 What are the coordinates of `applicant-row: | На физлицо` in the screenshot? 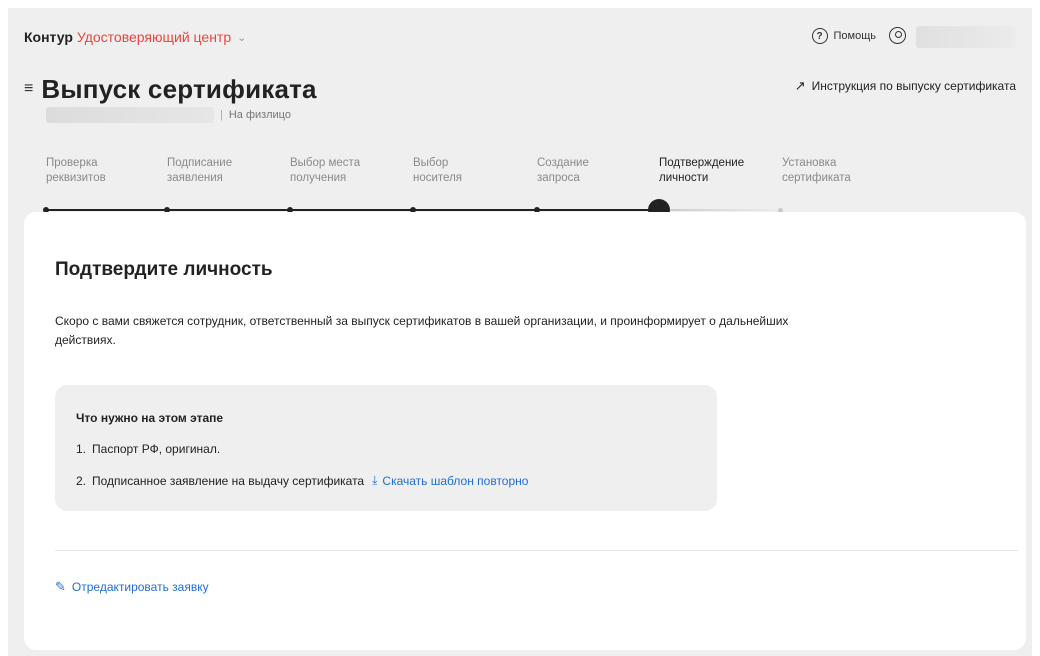 It's located at (168, 115).